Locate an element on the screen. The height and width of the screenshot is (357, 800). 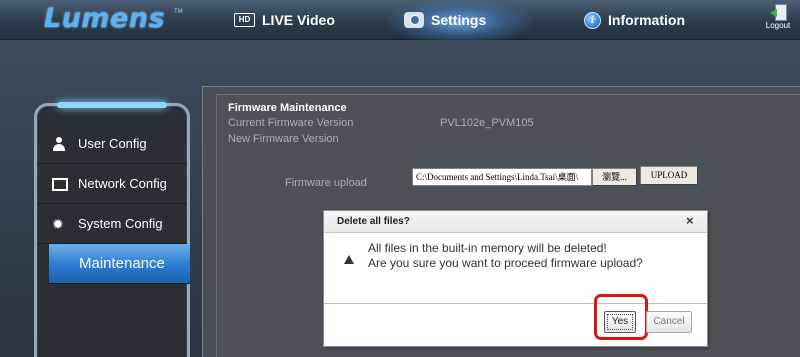
warning-icon is located at coordinates (349, 259).